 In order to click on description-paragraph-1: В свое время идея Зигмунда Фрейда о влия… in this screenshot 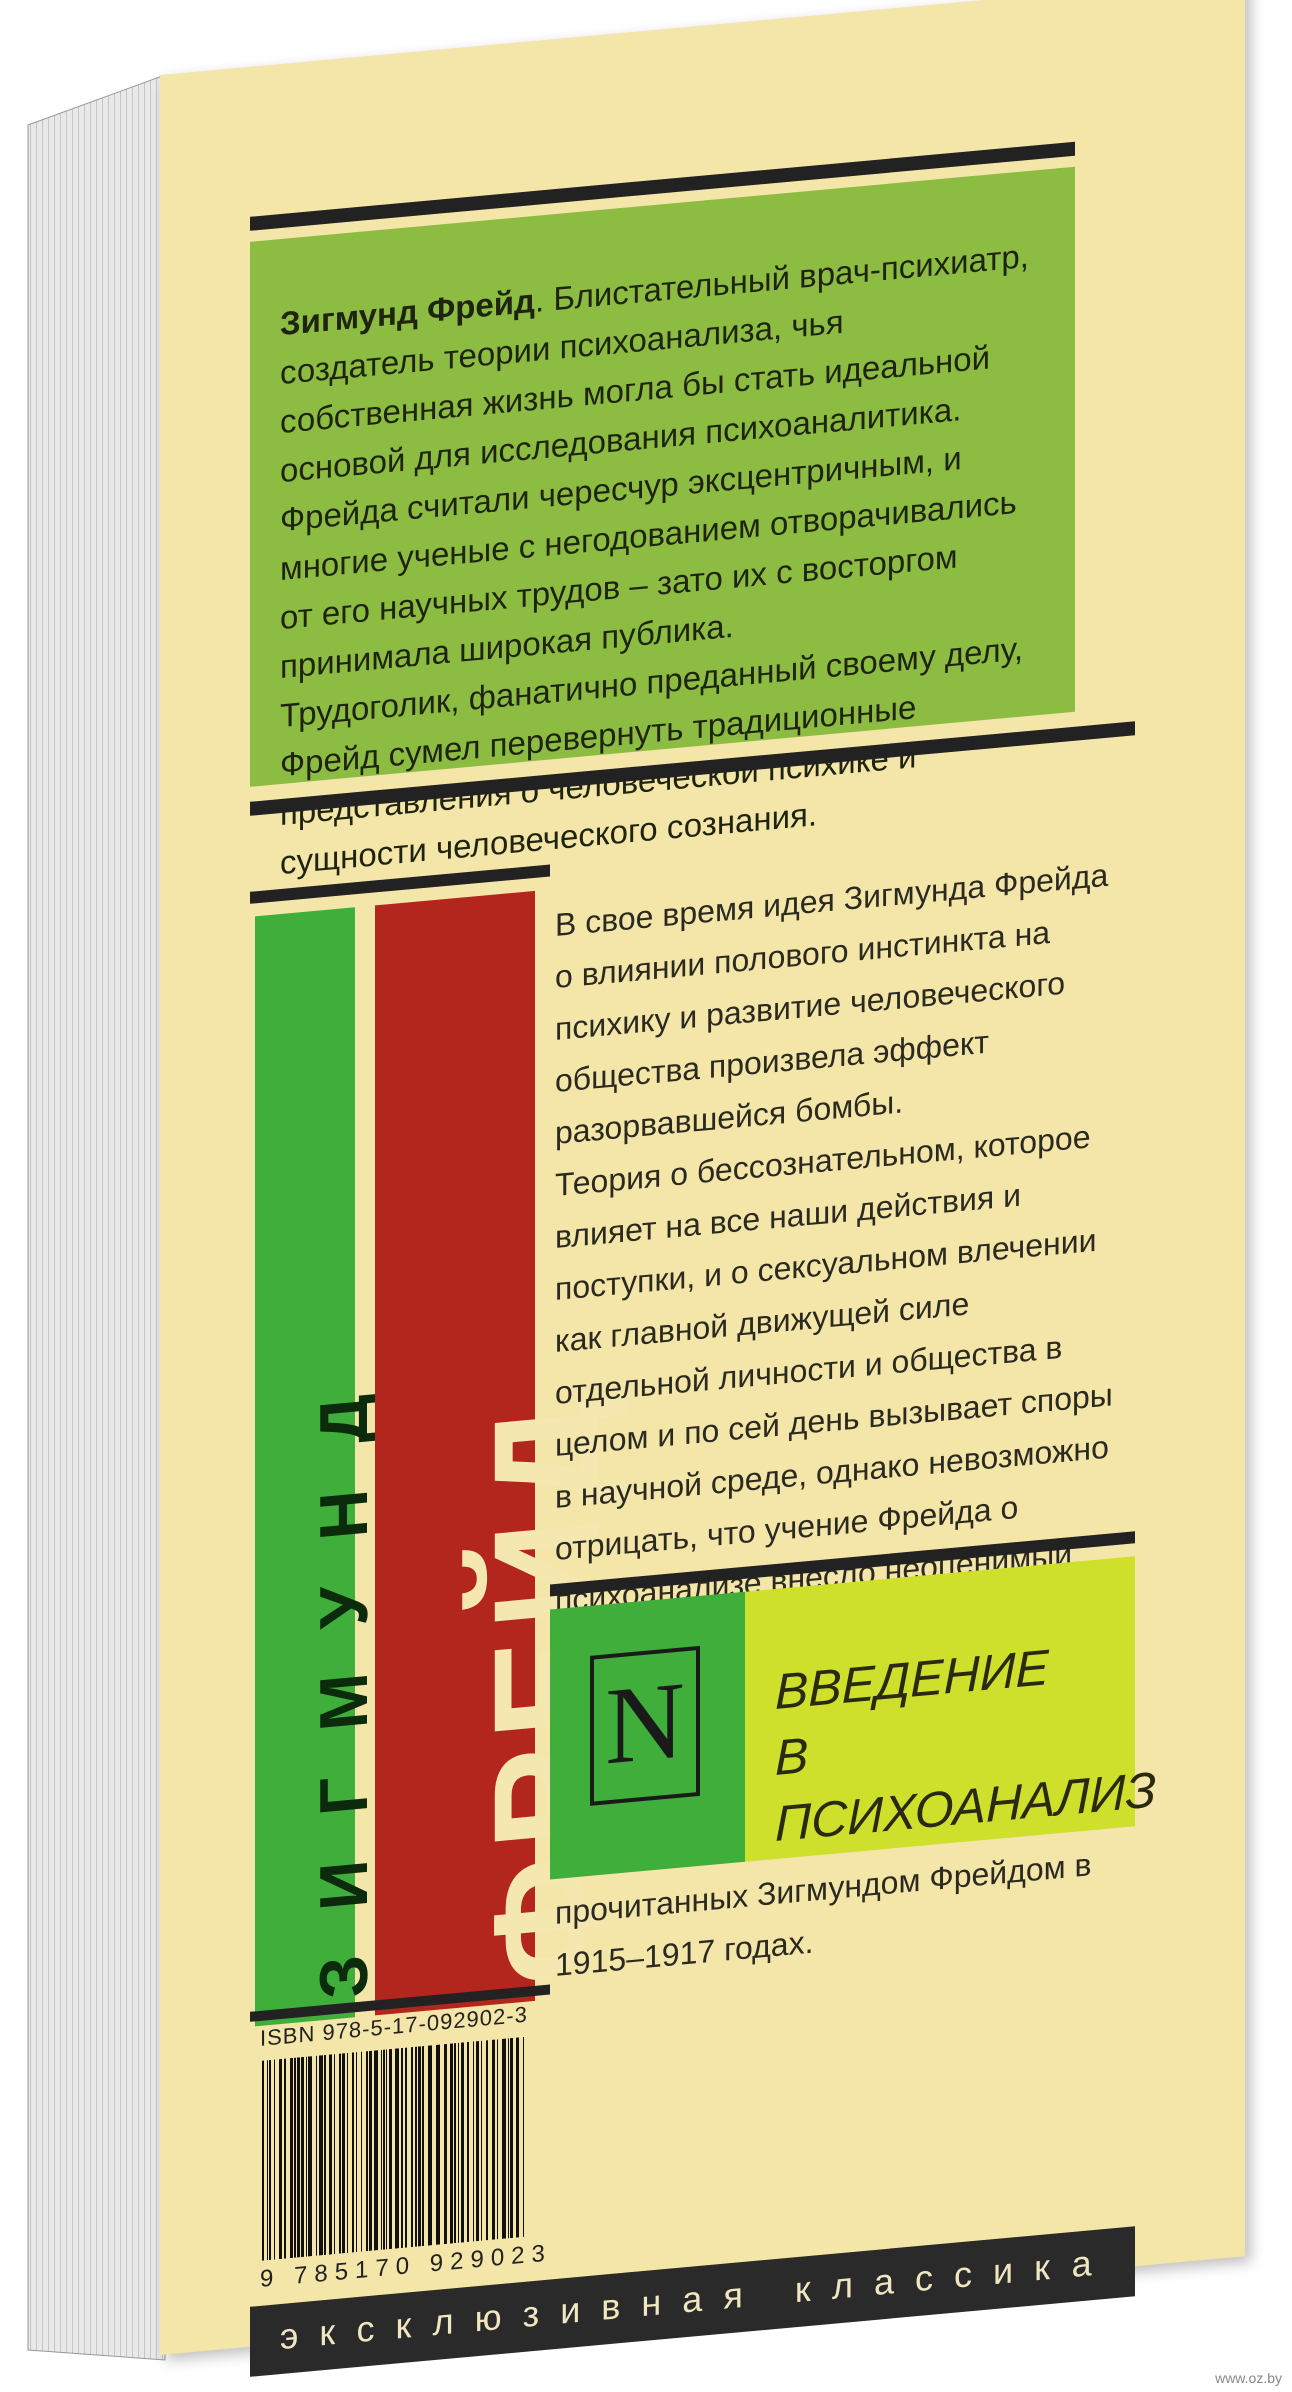, I will do `click(832, 1004)`.